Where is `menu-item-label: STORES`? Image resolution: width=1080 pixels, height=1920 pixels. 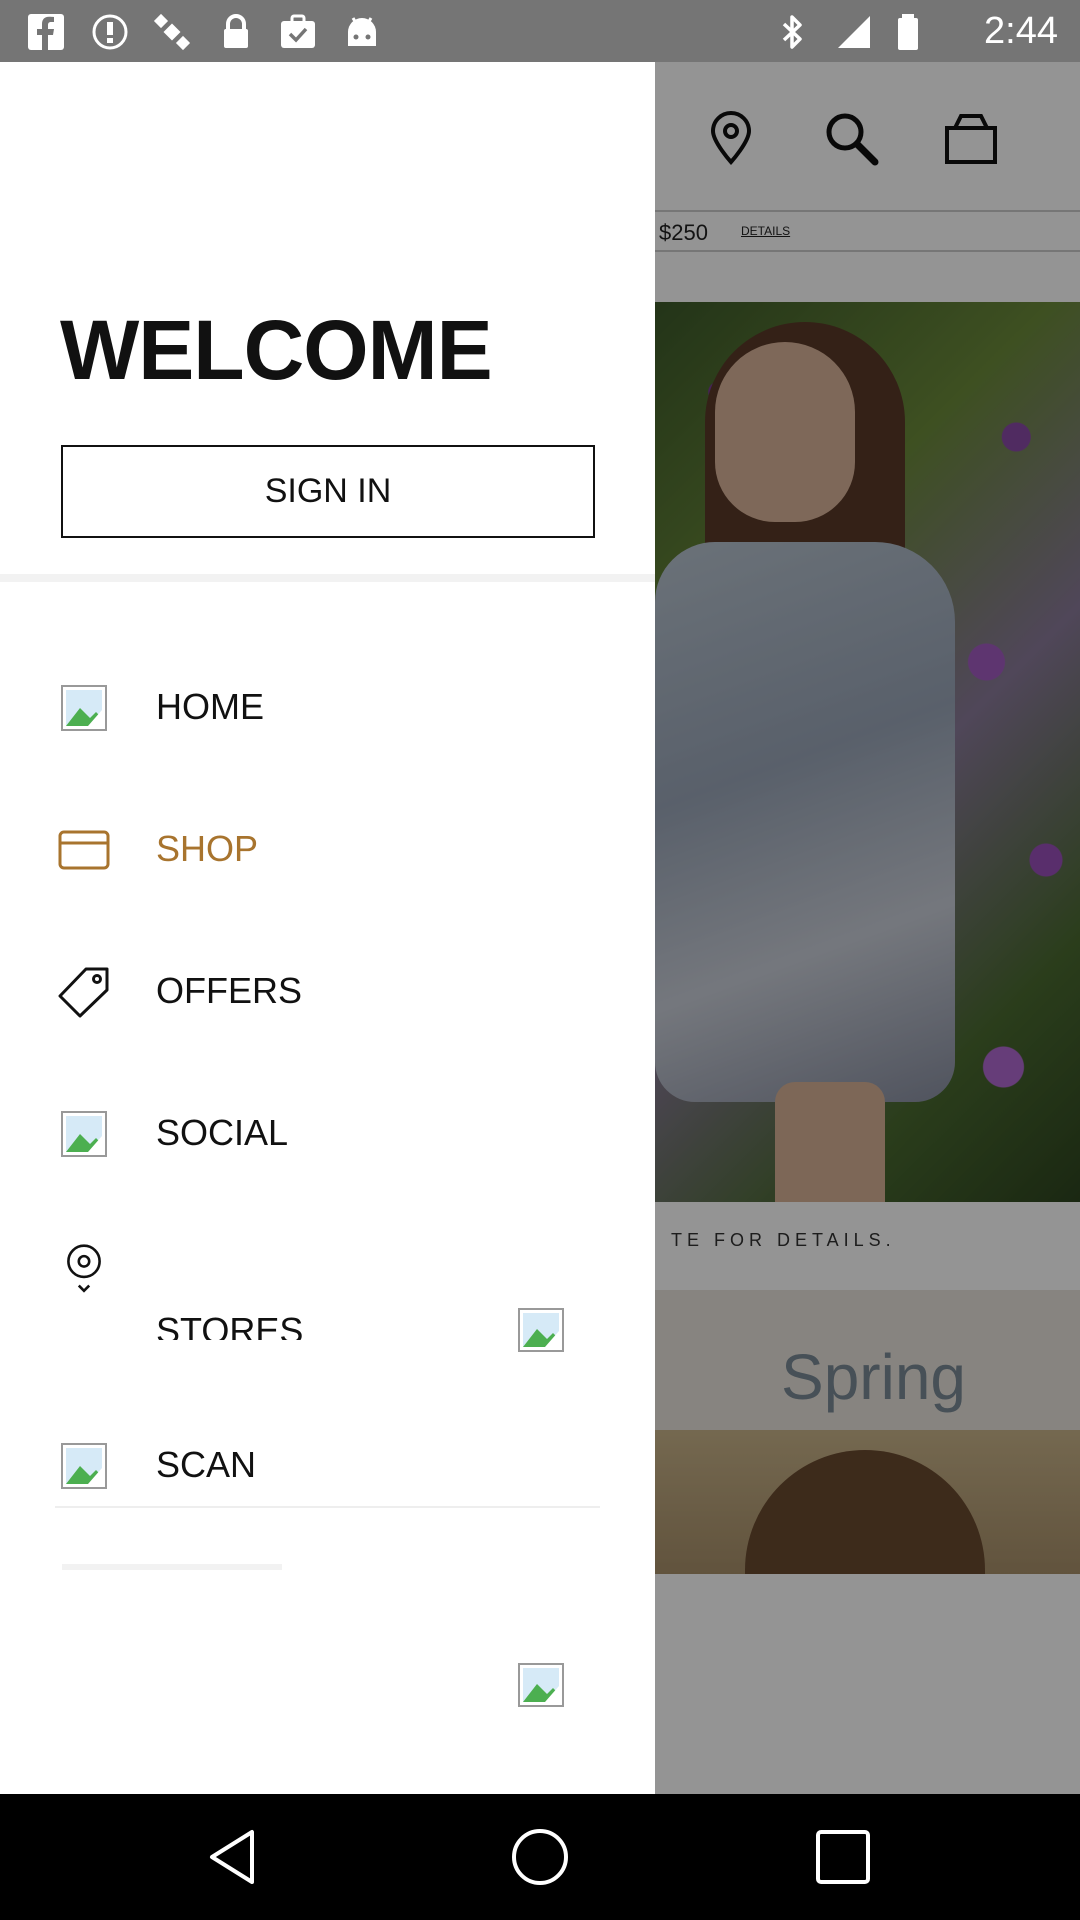 menu-item-label: STORES is located at coordinates (230, 1325).